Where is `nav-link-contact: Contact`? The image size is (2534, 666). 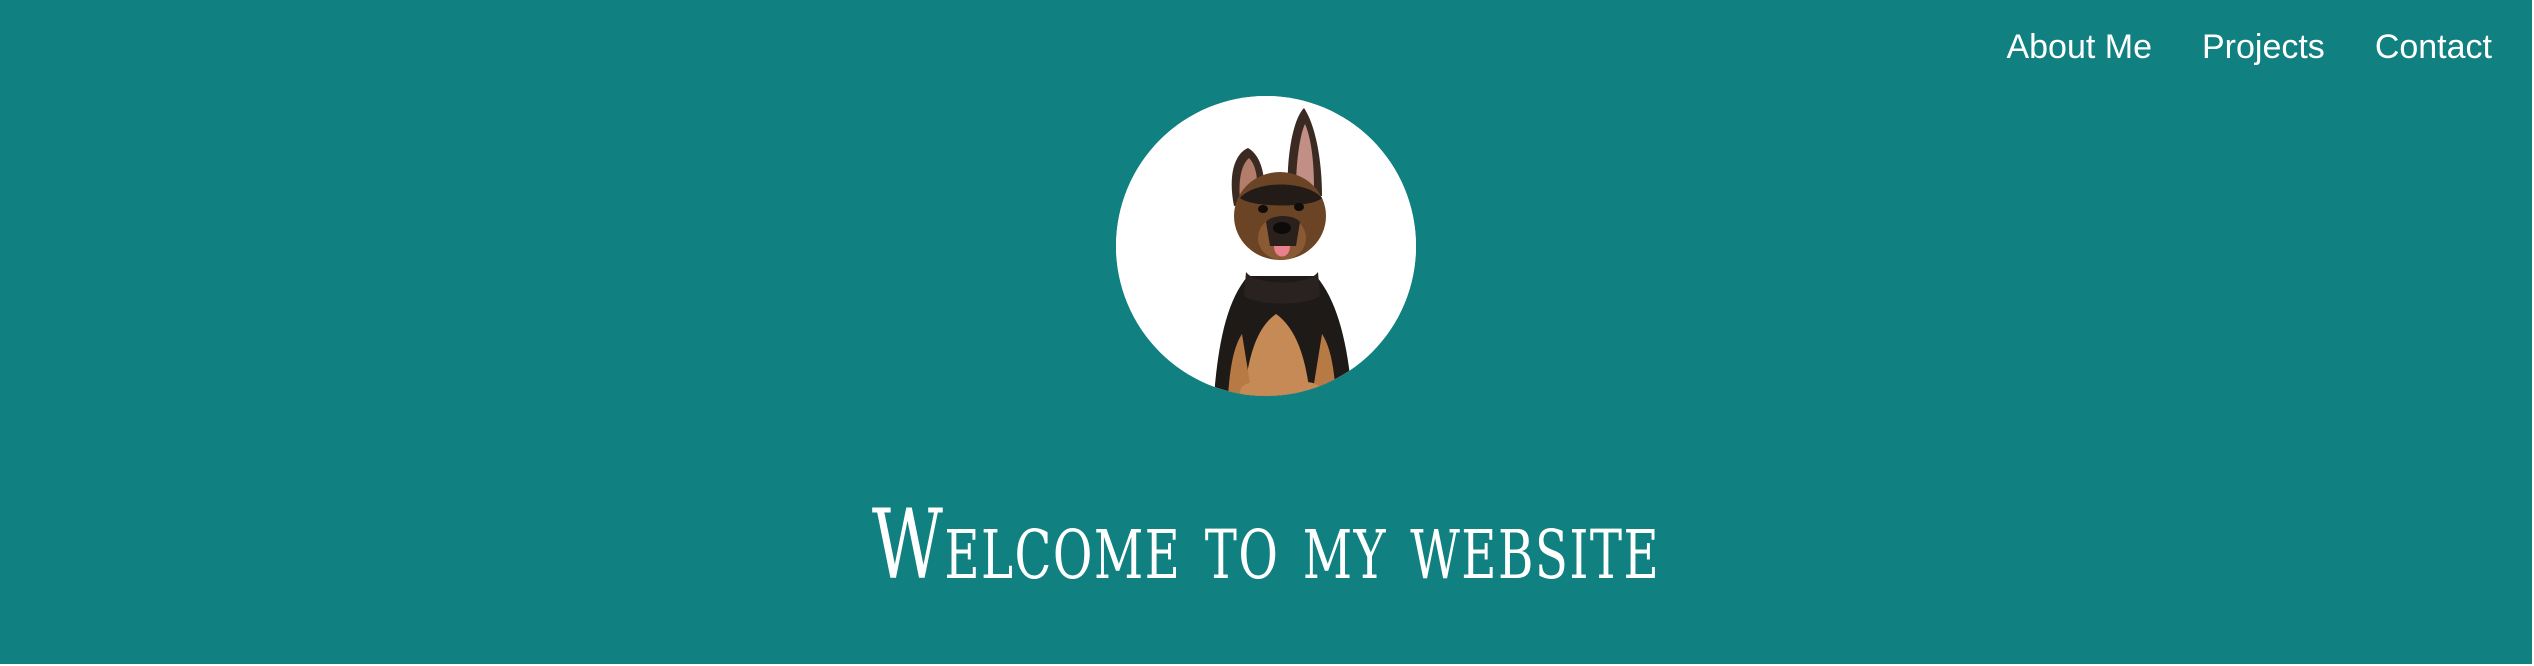
nav-link-contact: Contact is located at coordinates (2433, 47).